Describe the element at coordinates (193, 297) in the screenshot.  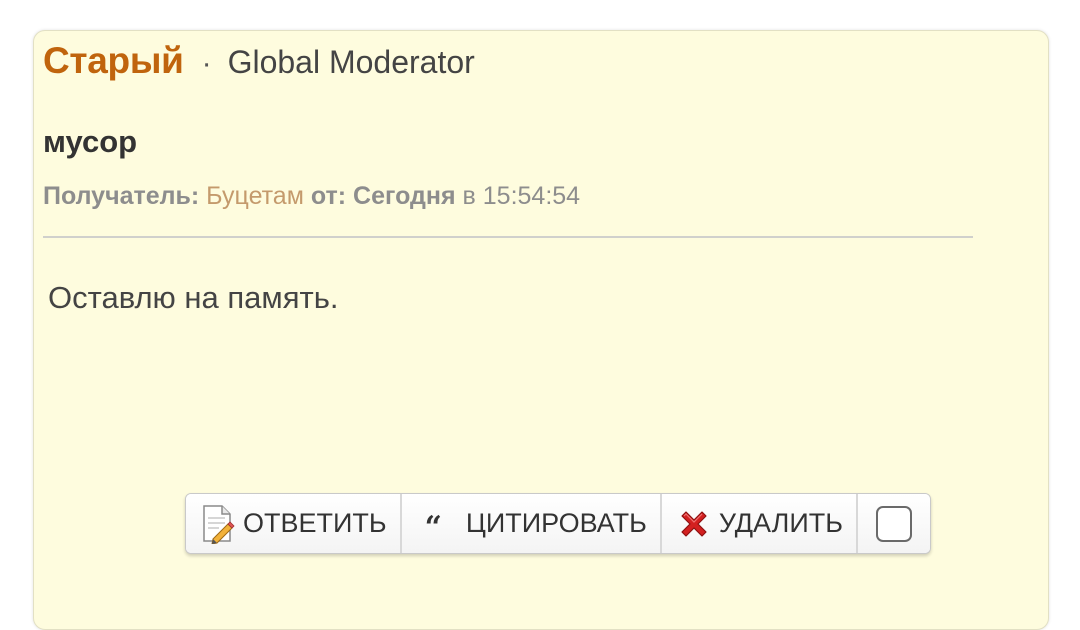
I see `message-body: Оставлю на память.` at that location.